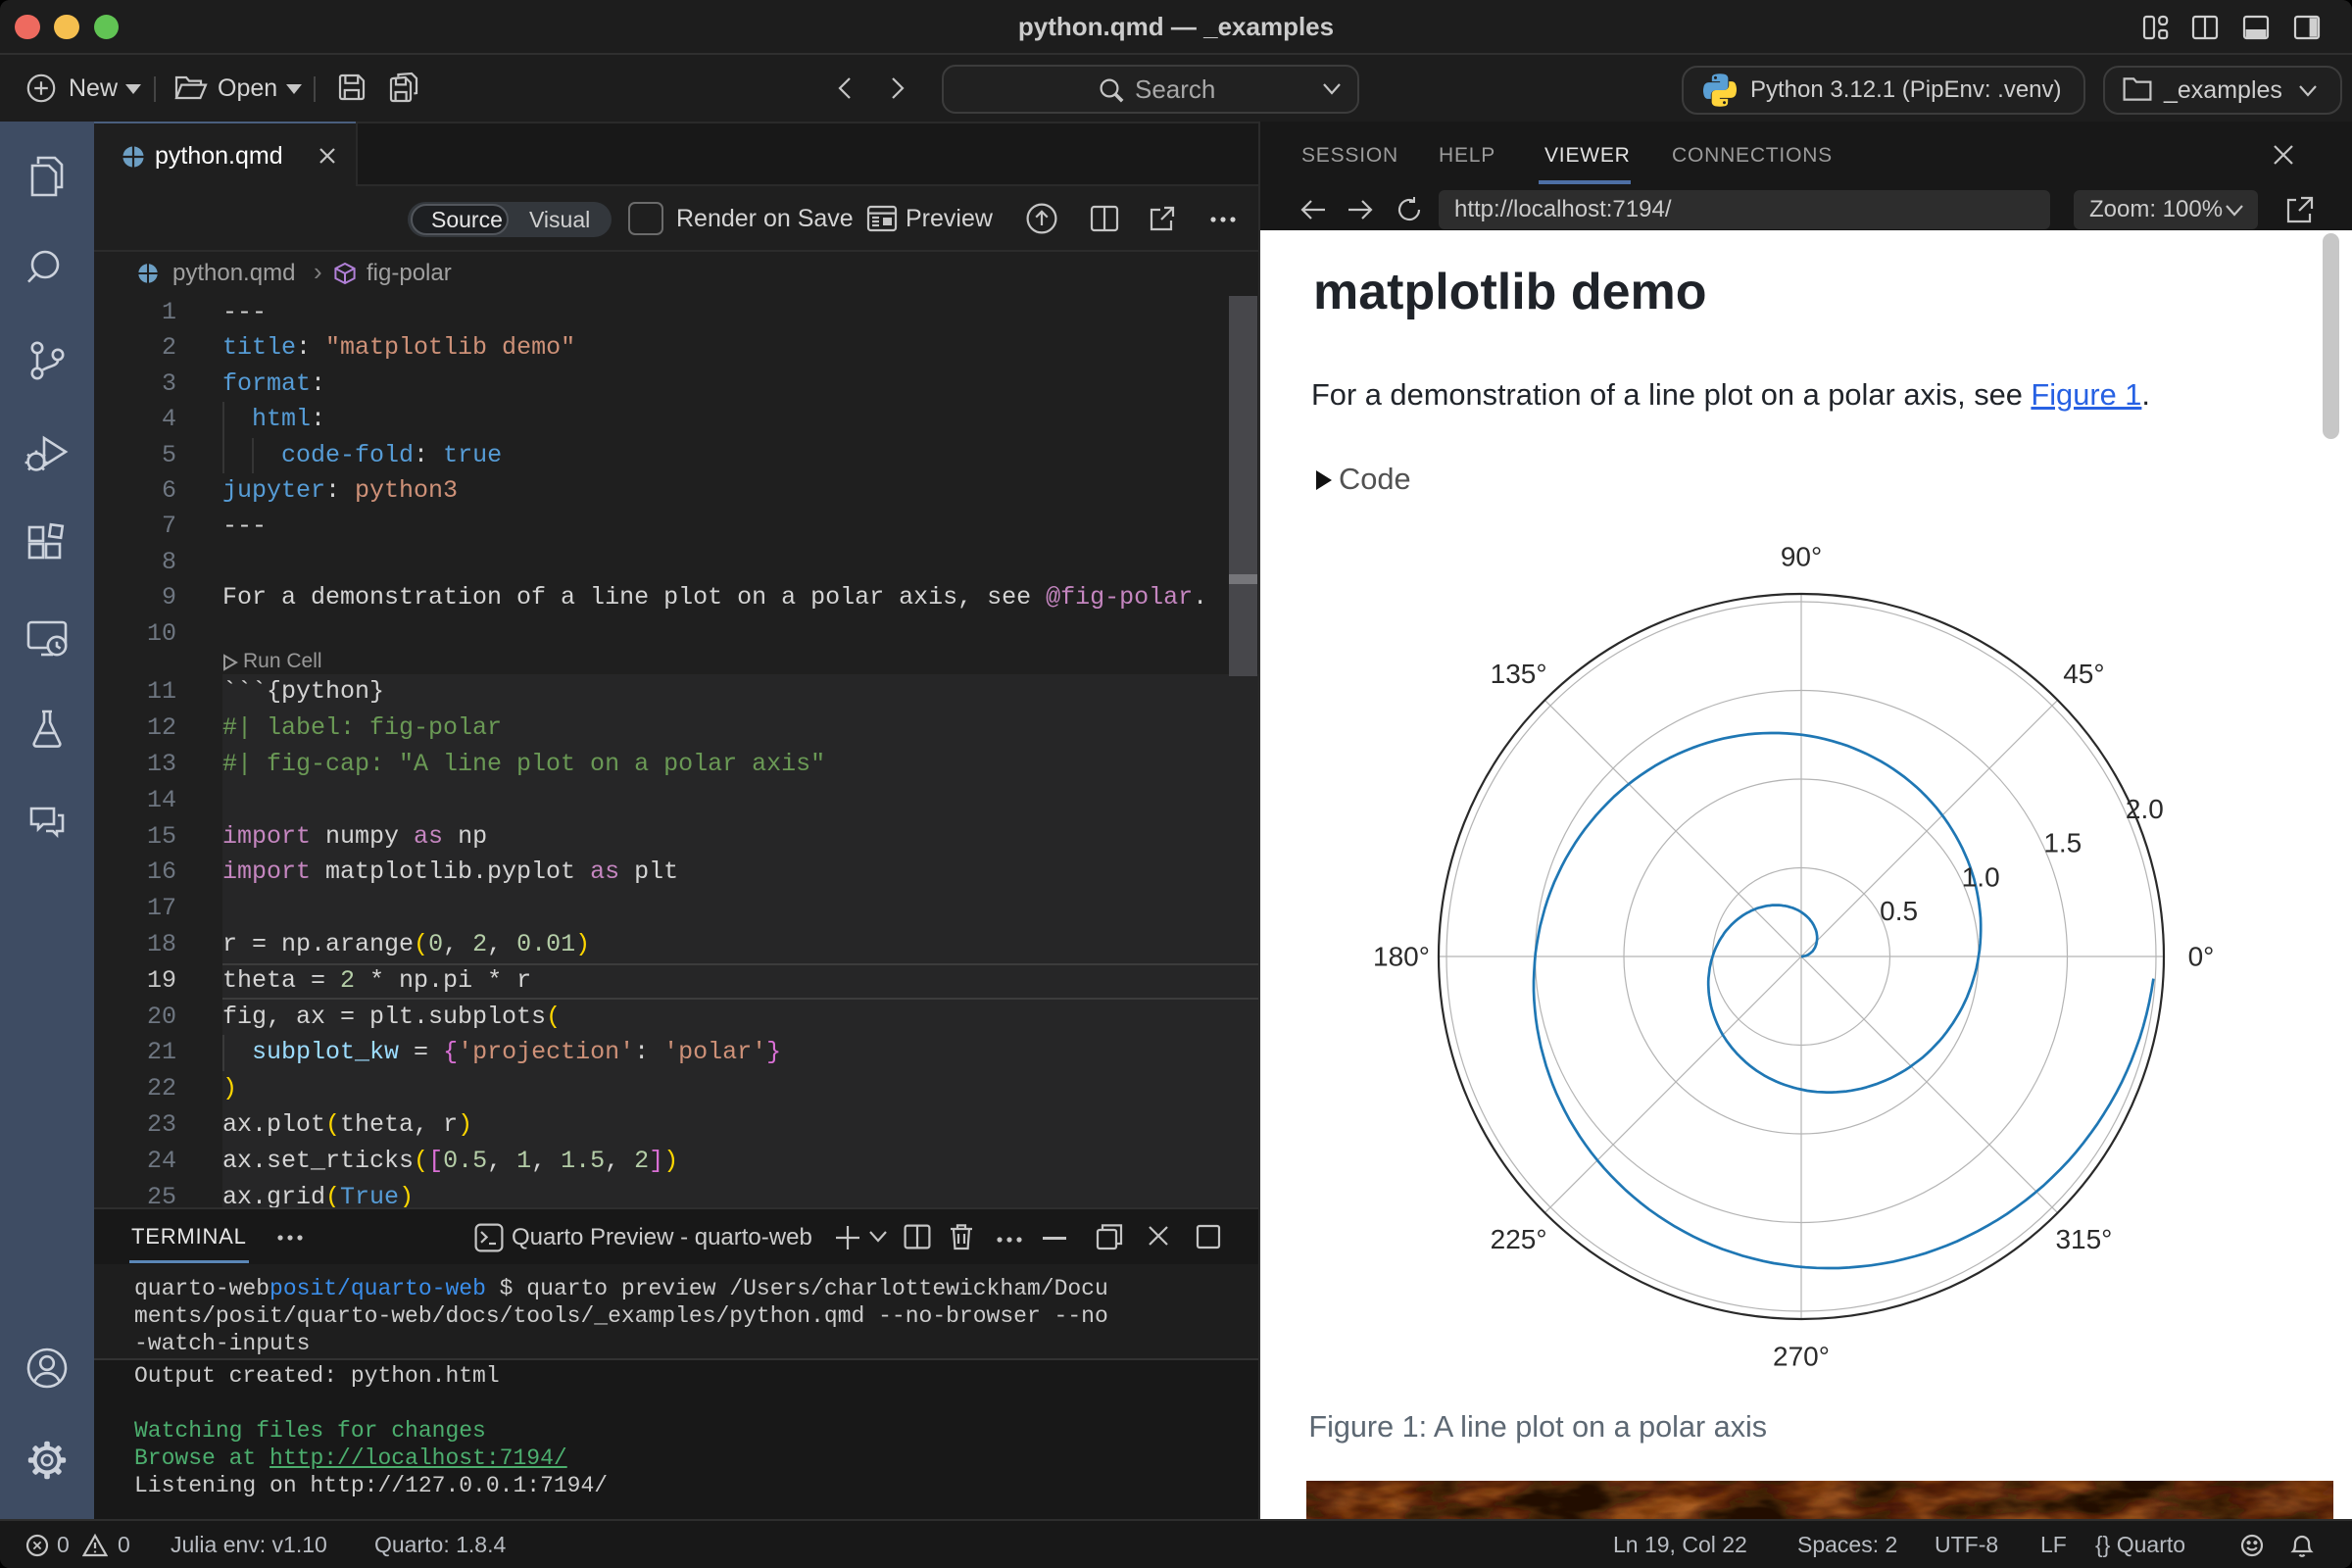 This screenshot has width=2352, height=1568. Describe the element at coordinates (1899, 911) in the screenshot. I see `svg-text: 0.5` at that location.